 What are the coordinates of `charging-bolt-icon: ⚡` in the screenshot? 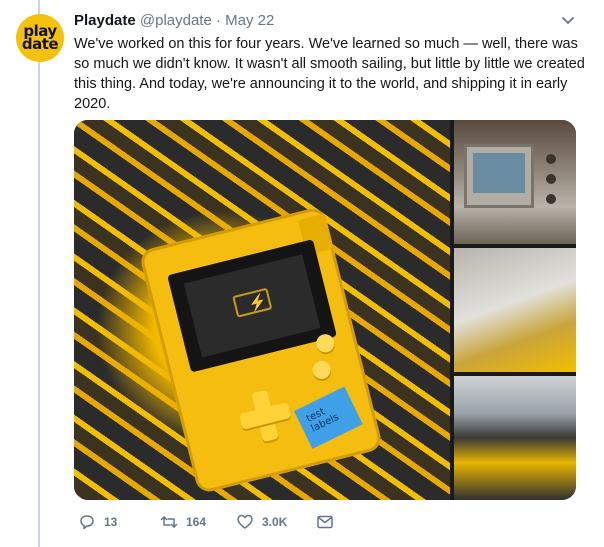 It's located at (257, 303).